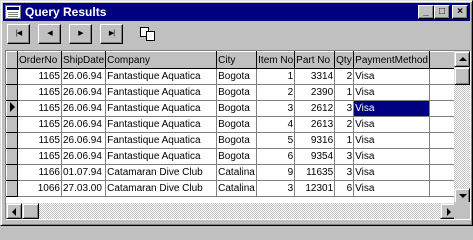 This screenshot has height=240, width=473. What do you see at coordinates (49, 34) in the screenshot?
I see `prior-record-button: ◀` at bounding box center [49, 34].